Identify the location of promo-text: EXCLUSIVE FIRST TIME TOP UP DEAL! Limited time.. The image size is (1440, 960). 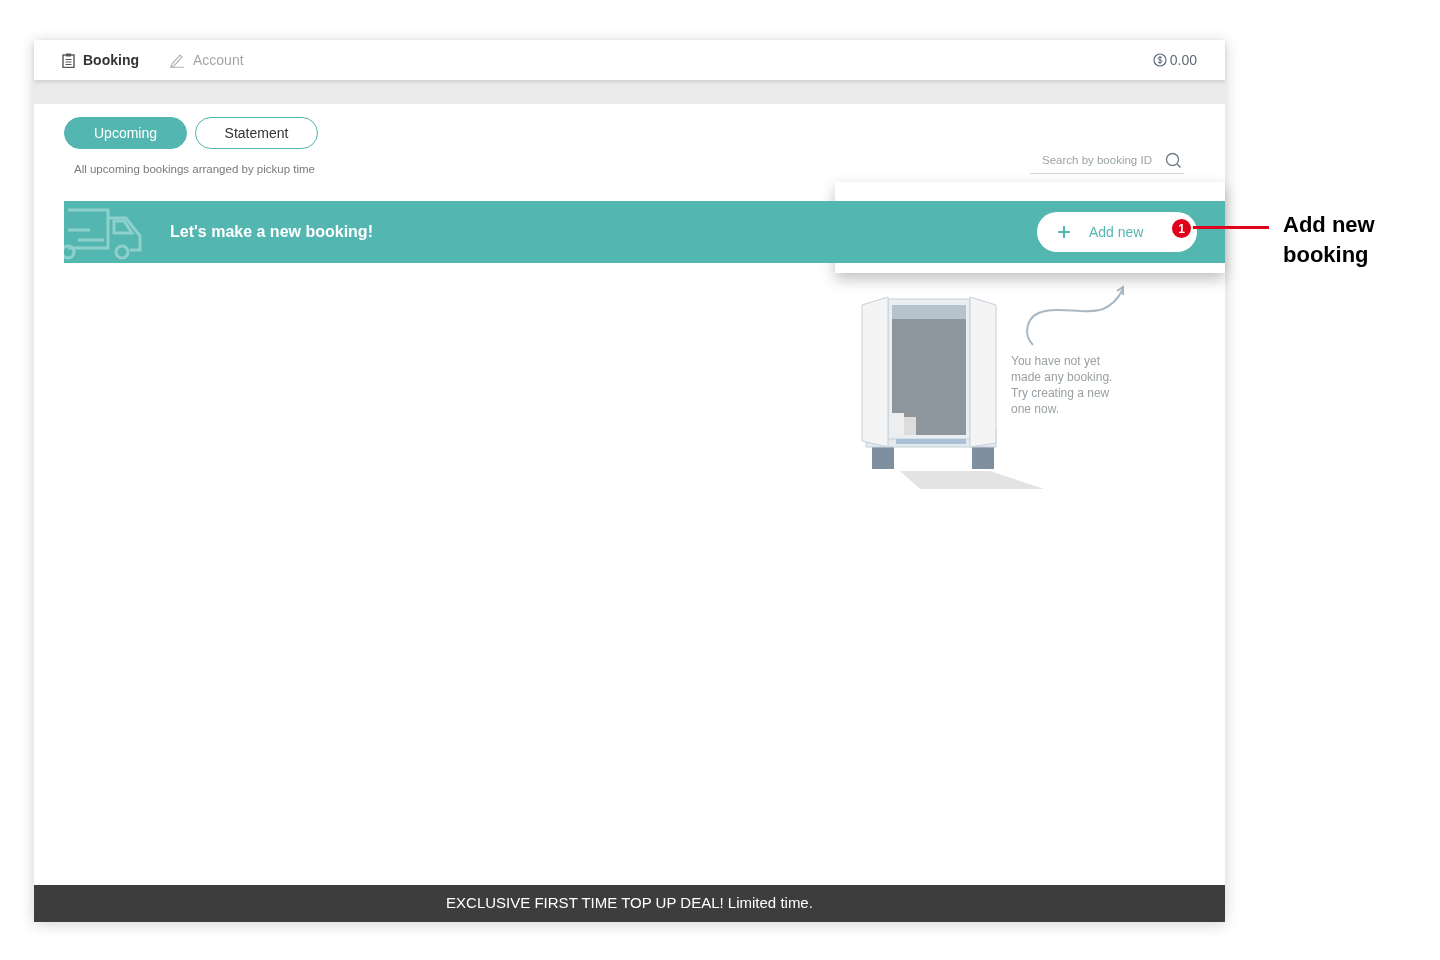
(629, 903).